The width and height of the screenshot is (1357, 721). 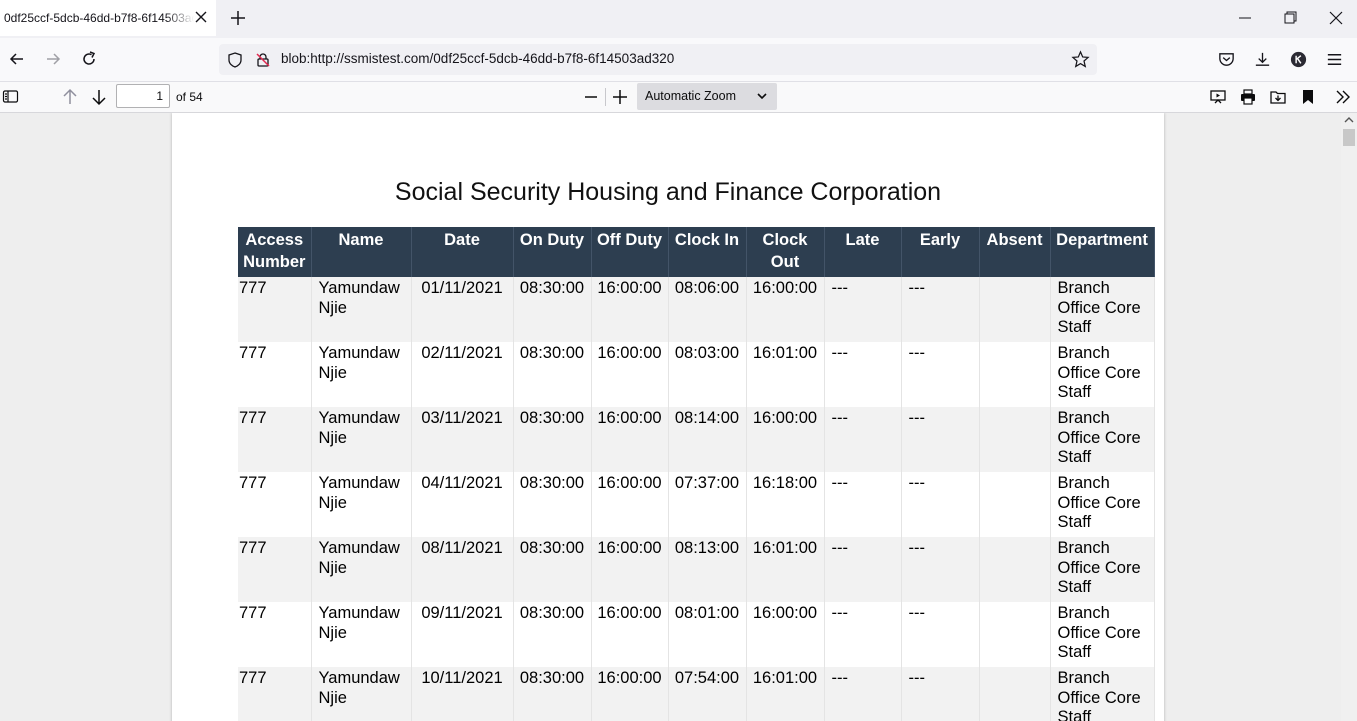 I want to click on arrow-right-icon, so click(x=53, y=59).